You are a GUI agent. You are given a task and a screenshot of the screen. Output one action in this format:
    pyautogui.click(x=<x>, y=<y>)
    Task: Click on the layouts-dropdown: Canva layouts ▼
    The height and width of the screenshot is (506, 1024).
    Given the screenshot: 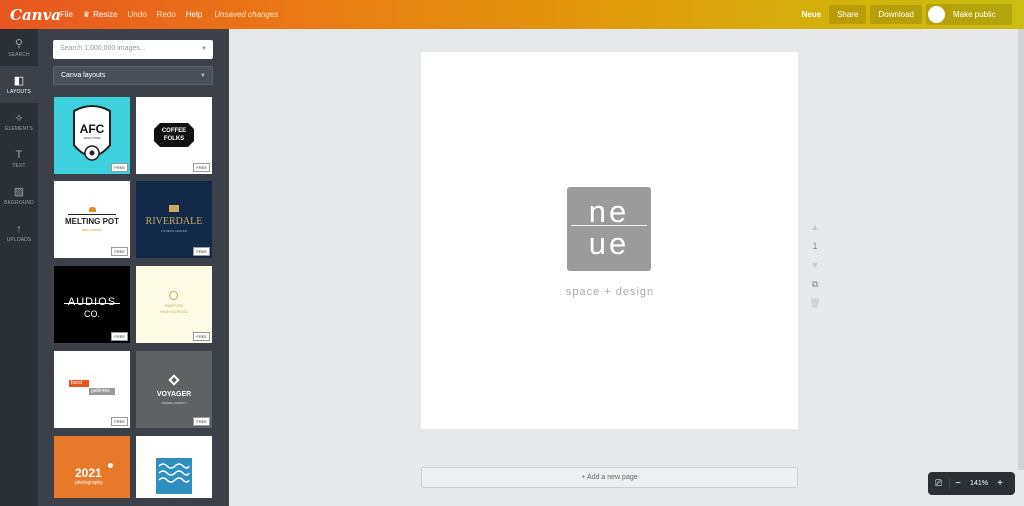 What is the action you would take?
    pyautogui.click(x=133, y=75)
    